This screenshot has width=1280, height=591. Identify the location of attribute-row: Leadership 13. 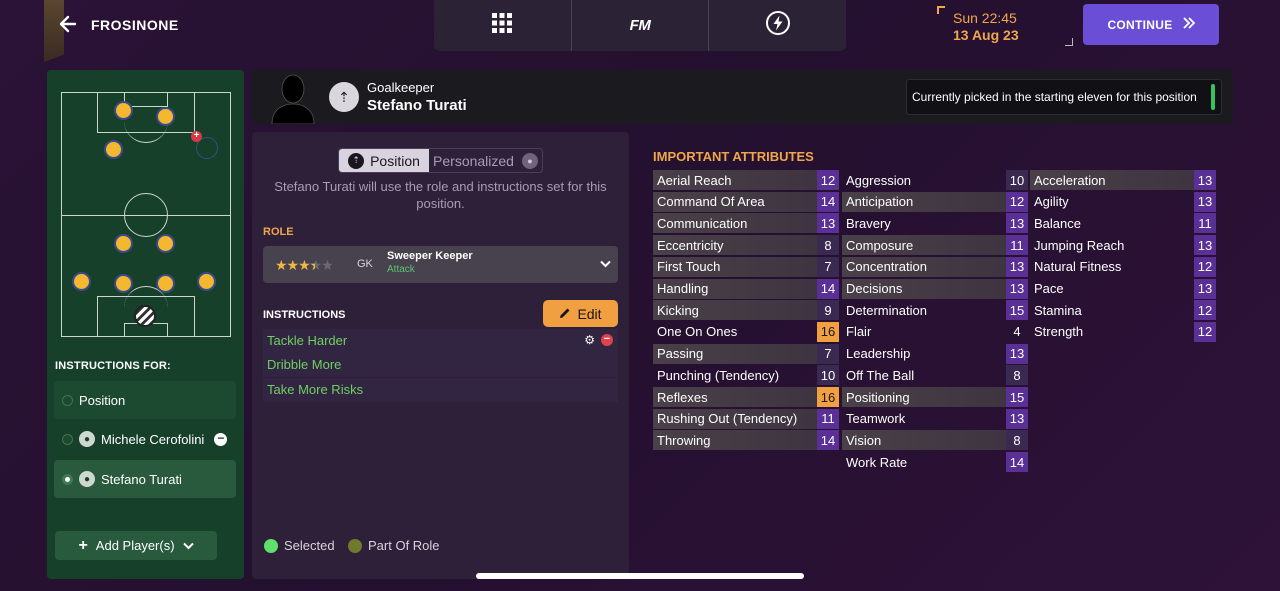
(935, 353).